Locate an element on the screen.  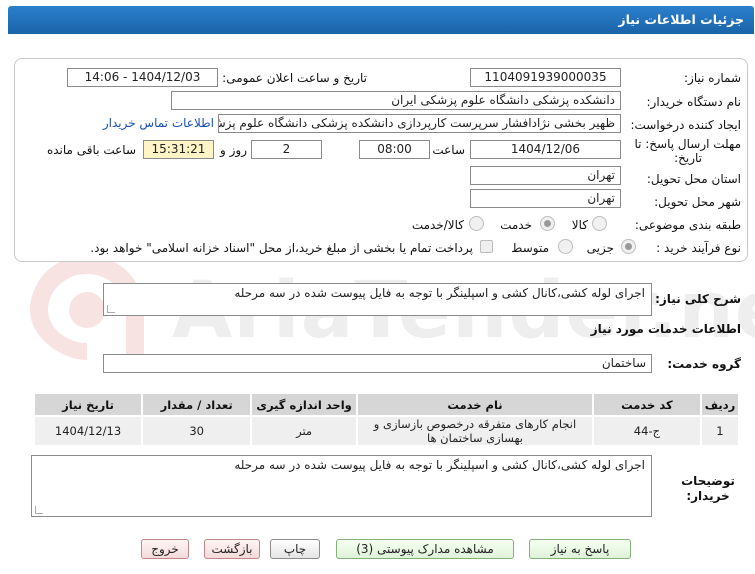
province-field: تهران is located at coordinates (545, 175).